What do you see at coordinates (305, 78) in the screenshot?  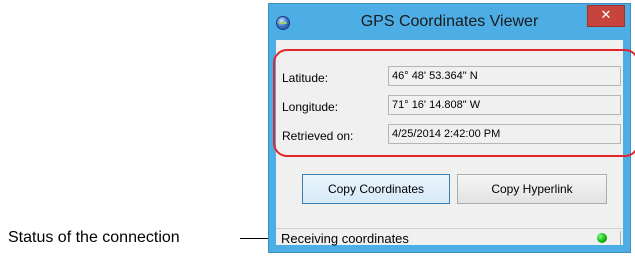 I see `latitude-label: Latitude:` at bounding box center [305, 78].